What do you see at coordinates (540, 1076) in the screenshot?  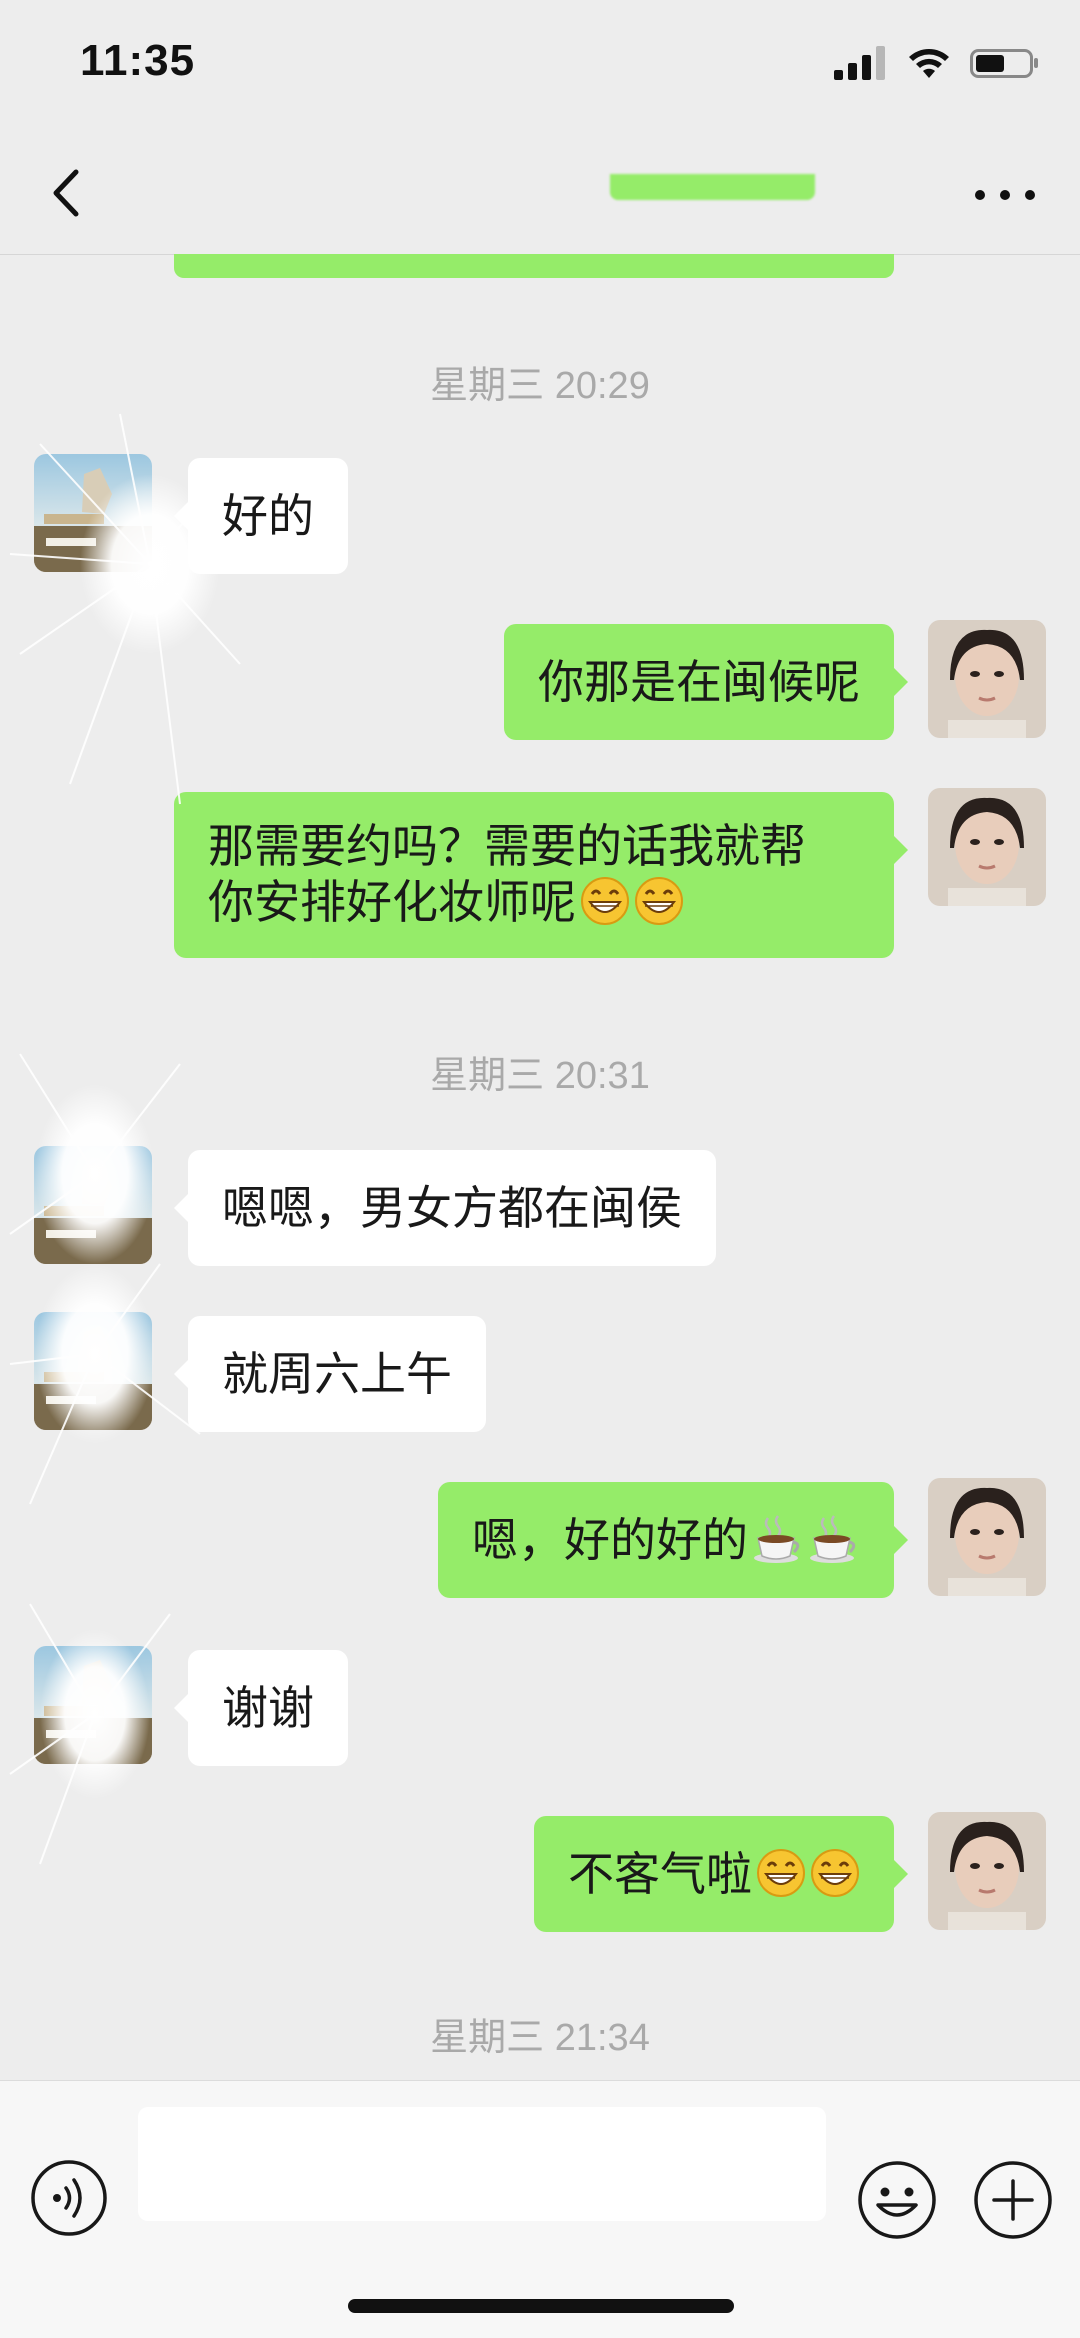 I see `timestamp: 星期三 20:31` at bounding box center [540, 1076].